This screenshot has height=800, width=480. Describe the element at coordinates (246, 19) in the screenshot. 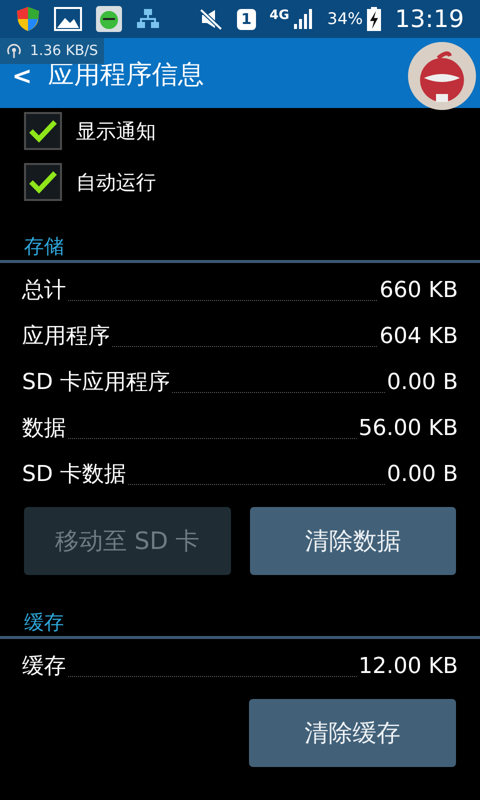

I see `sim-indicator: 1` at that location.